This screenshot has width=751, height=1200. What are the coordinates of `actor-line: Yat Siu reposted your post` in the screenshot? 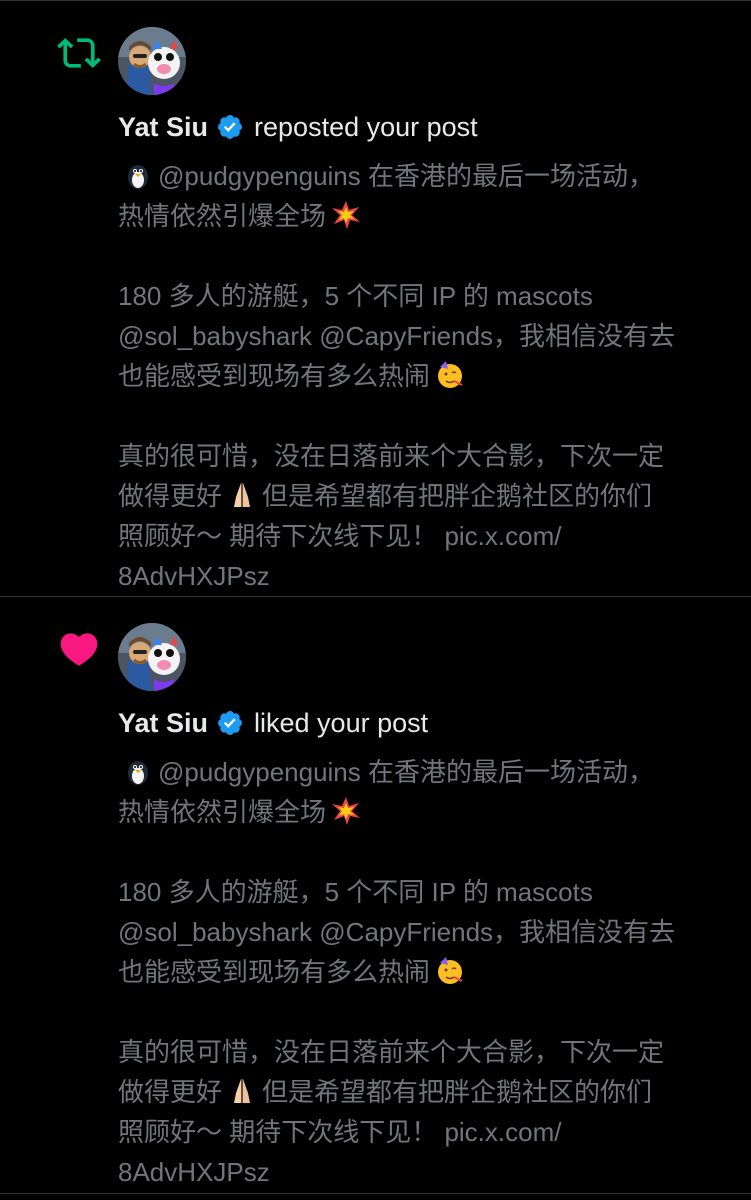 It's located at (298, 127).